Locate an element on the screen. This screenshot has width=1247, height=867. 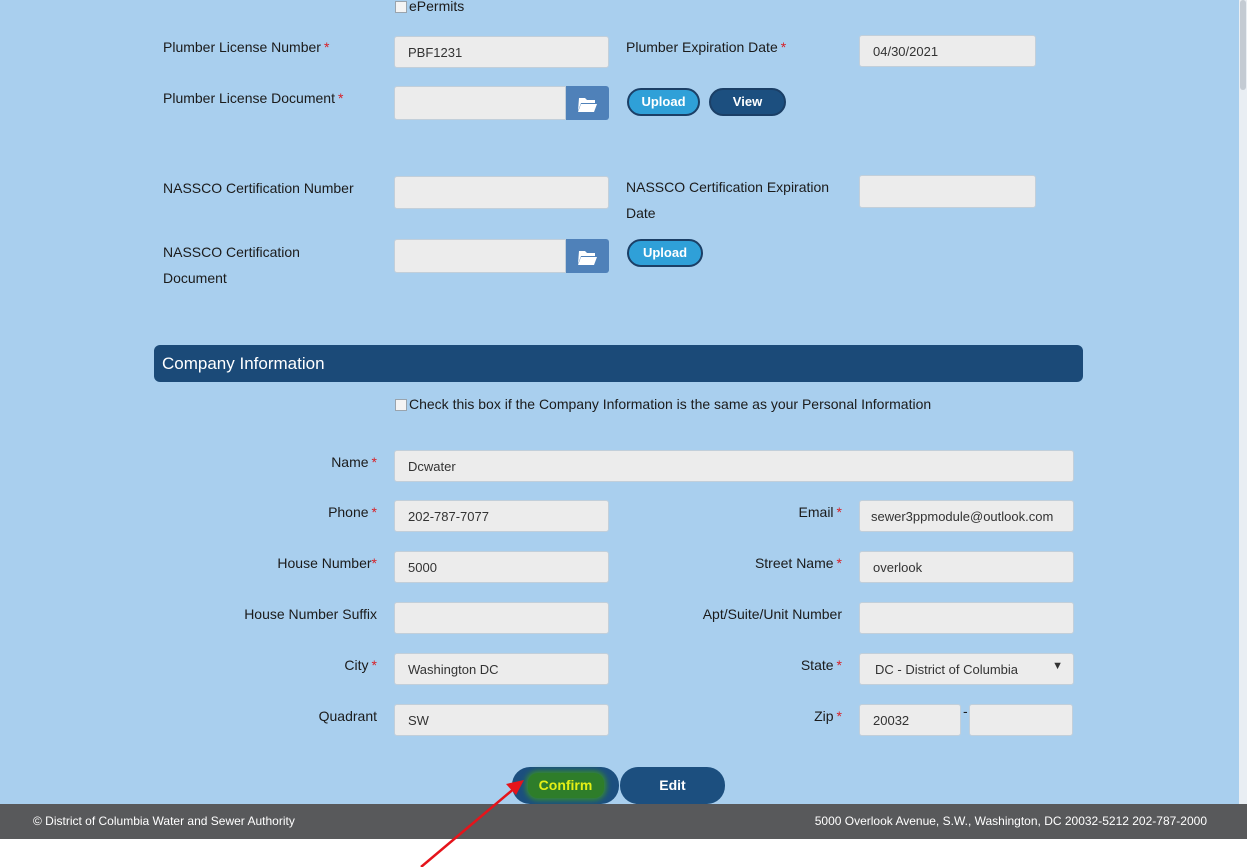
nassco-number-label: NASSCO Certification Number is located at coordinates (258, 188).